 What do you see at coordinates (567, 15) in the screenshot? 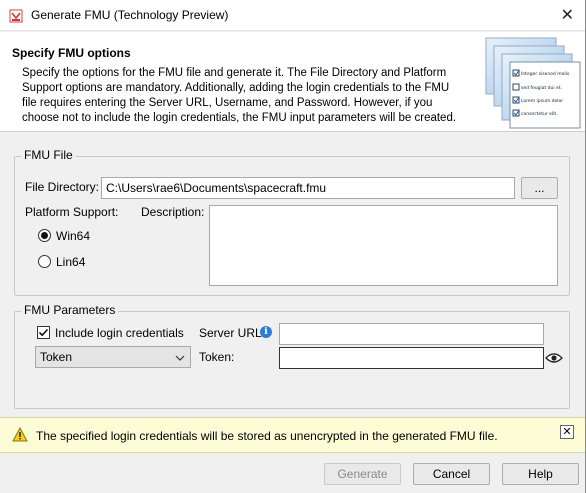
I see `window-close-button: ✕` at bounding box center [567, 15].